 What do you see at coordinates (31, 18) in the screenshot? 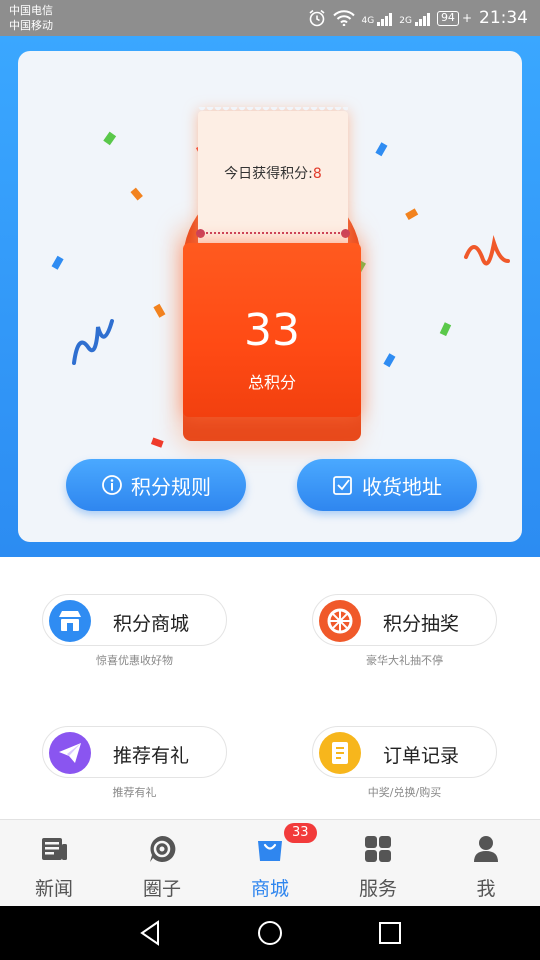
I see `carrier-info: 中国电信 中国移动` at bounding box center [31, 18].